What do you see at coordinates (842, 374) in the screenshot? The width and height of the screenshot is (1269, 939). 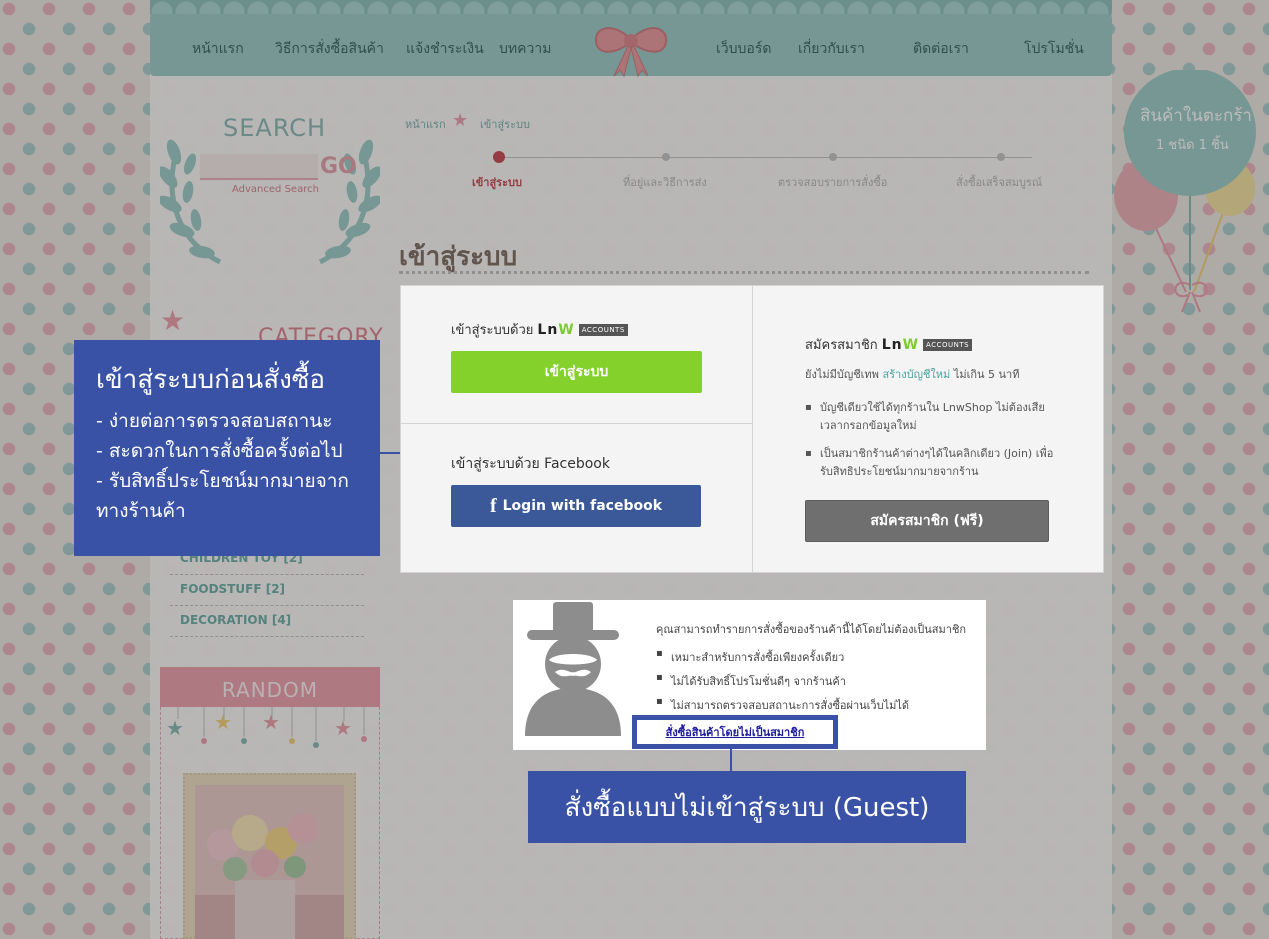 I see `no-account-prefix: ยังไม่มีบัญชีเทพ` at bounding box center [842, 374].